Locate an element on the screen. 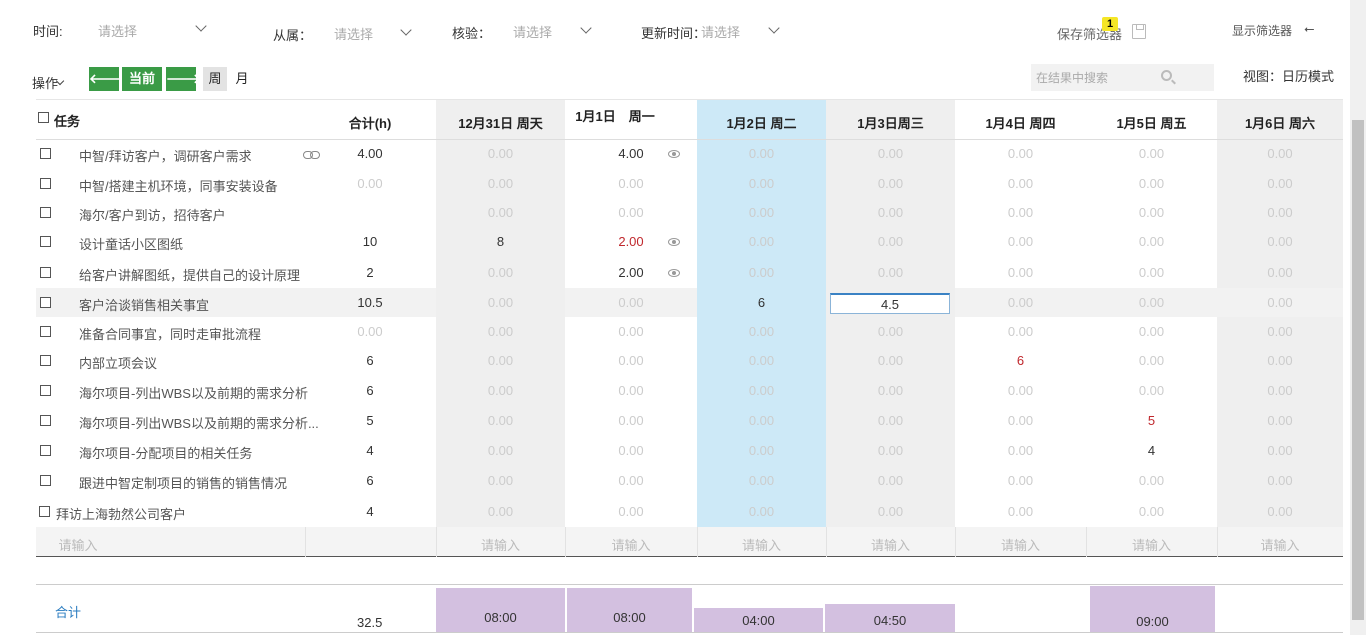 This screenshot has height=635, width=1366. time-filter-select: 请选择 is located at coordinates (117, 30).